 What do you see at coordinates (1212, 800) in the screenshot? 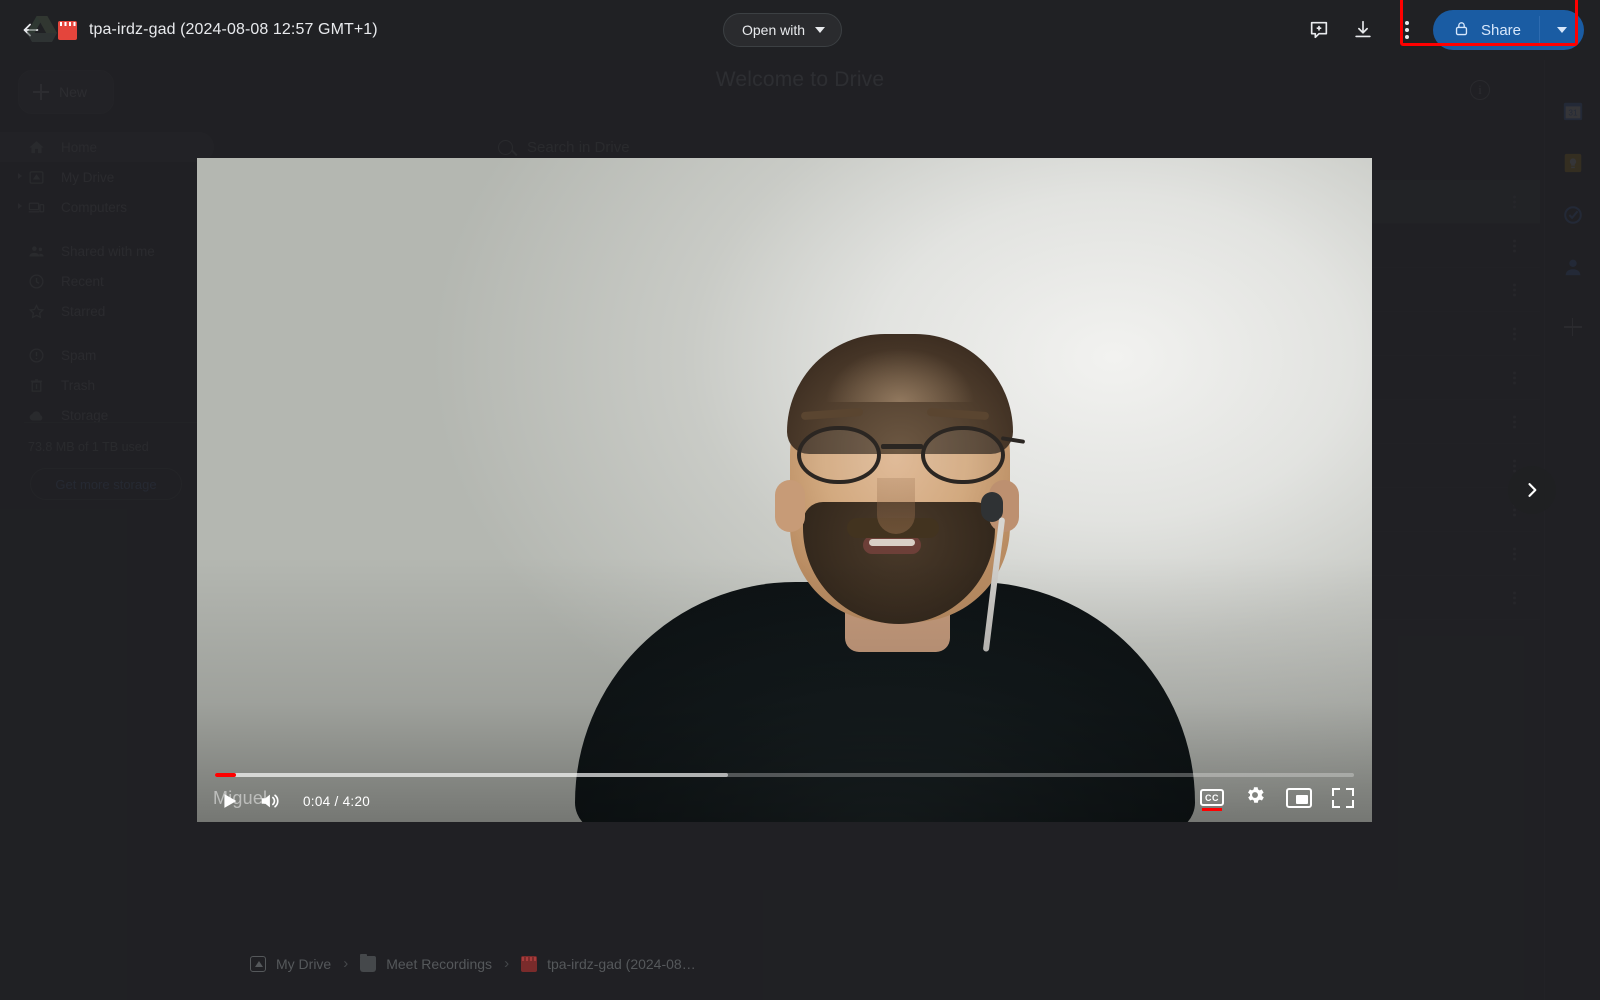
I see `captions-icon: CC` at bounding box center [1212, 800].